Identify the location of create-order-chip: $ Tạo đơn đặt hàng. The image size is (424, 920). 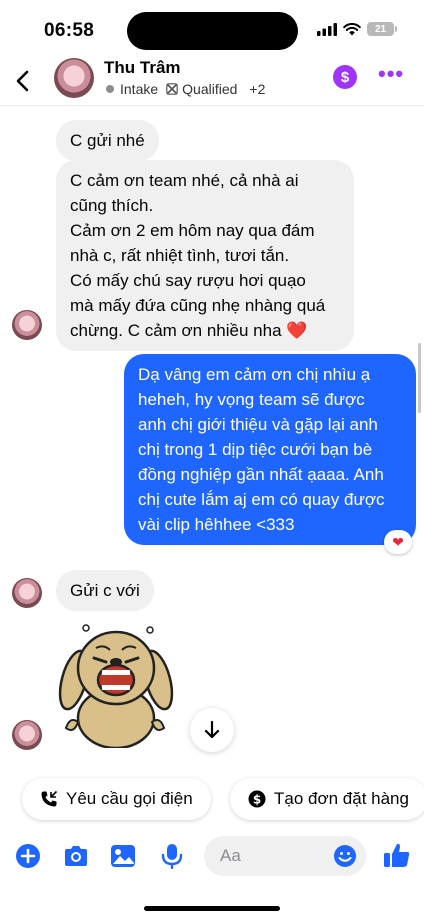
(327, 799).